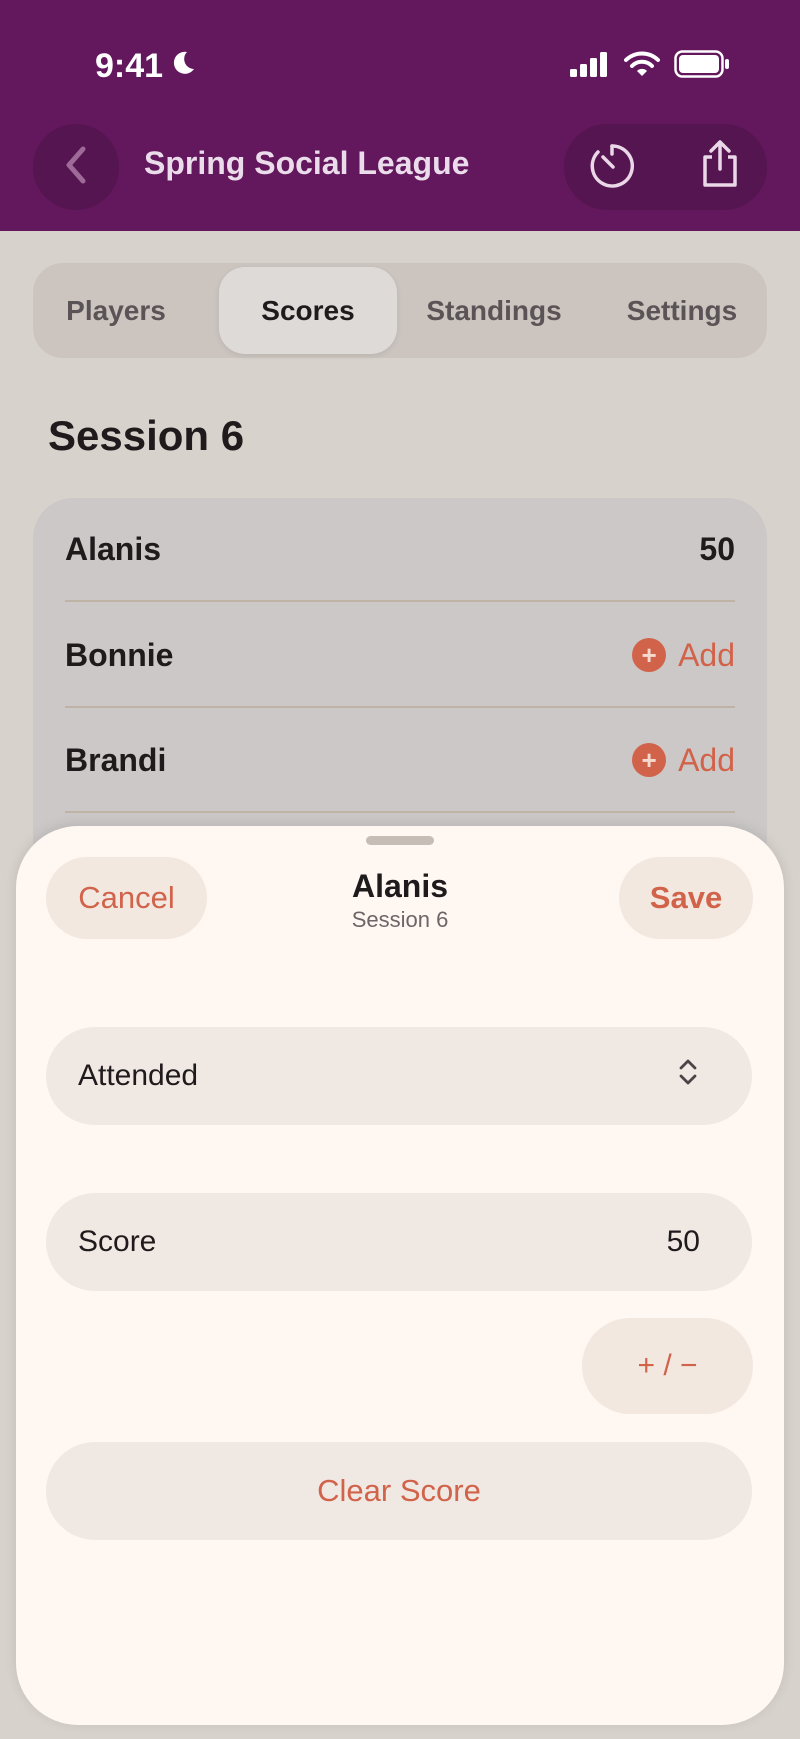  Describe the element at coordinates (717, 548) in the screenshot. I see `player-score: 50` at that location.